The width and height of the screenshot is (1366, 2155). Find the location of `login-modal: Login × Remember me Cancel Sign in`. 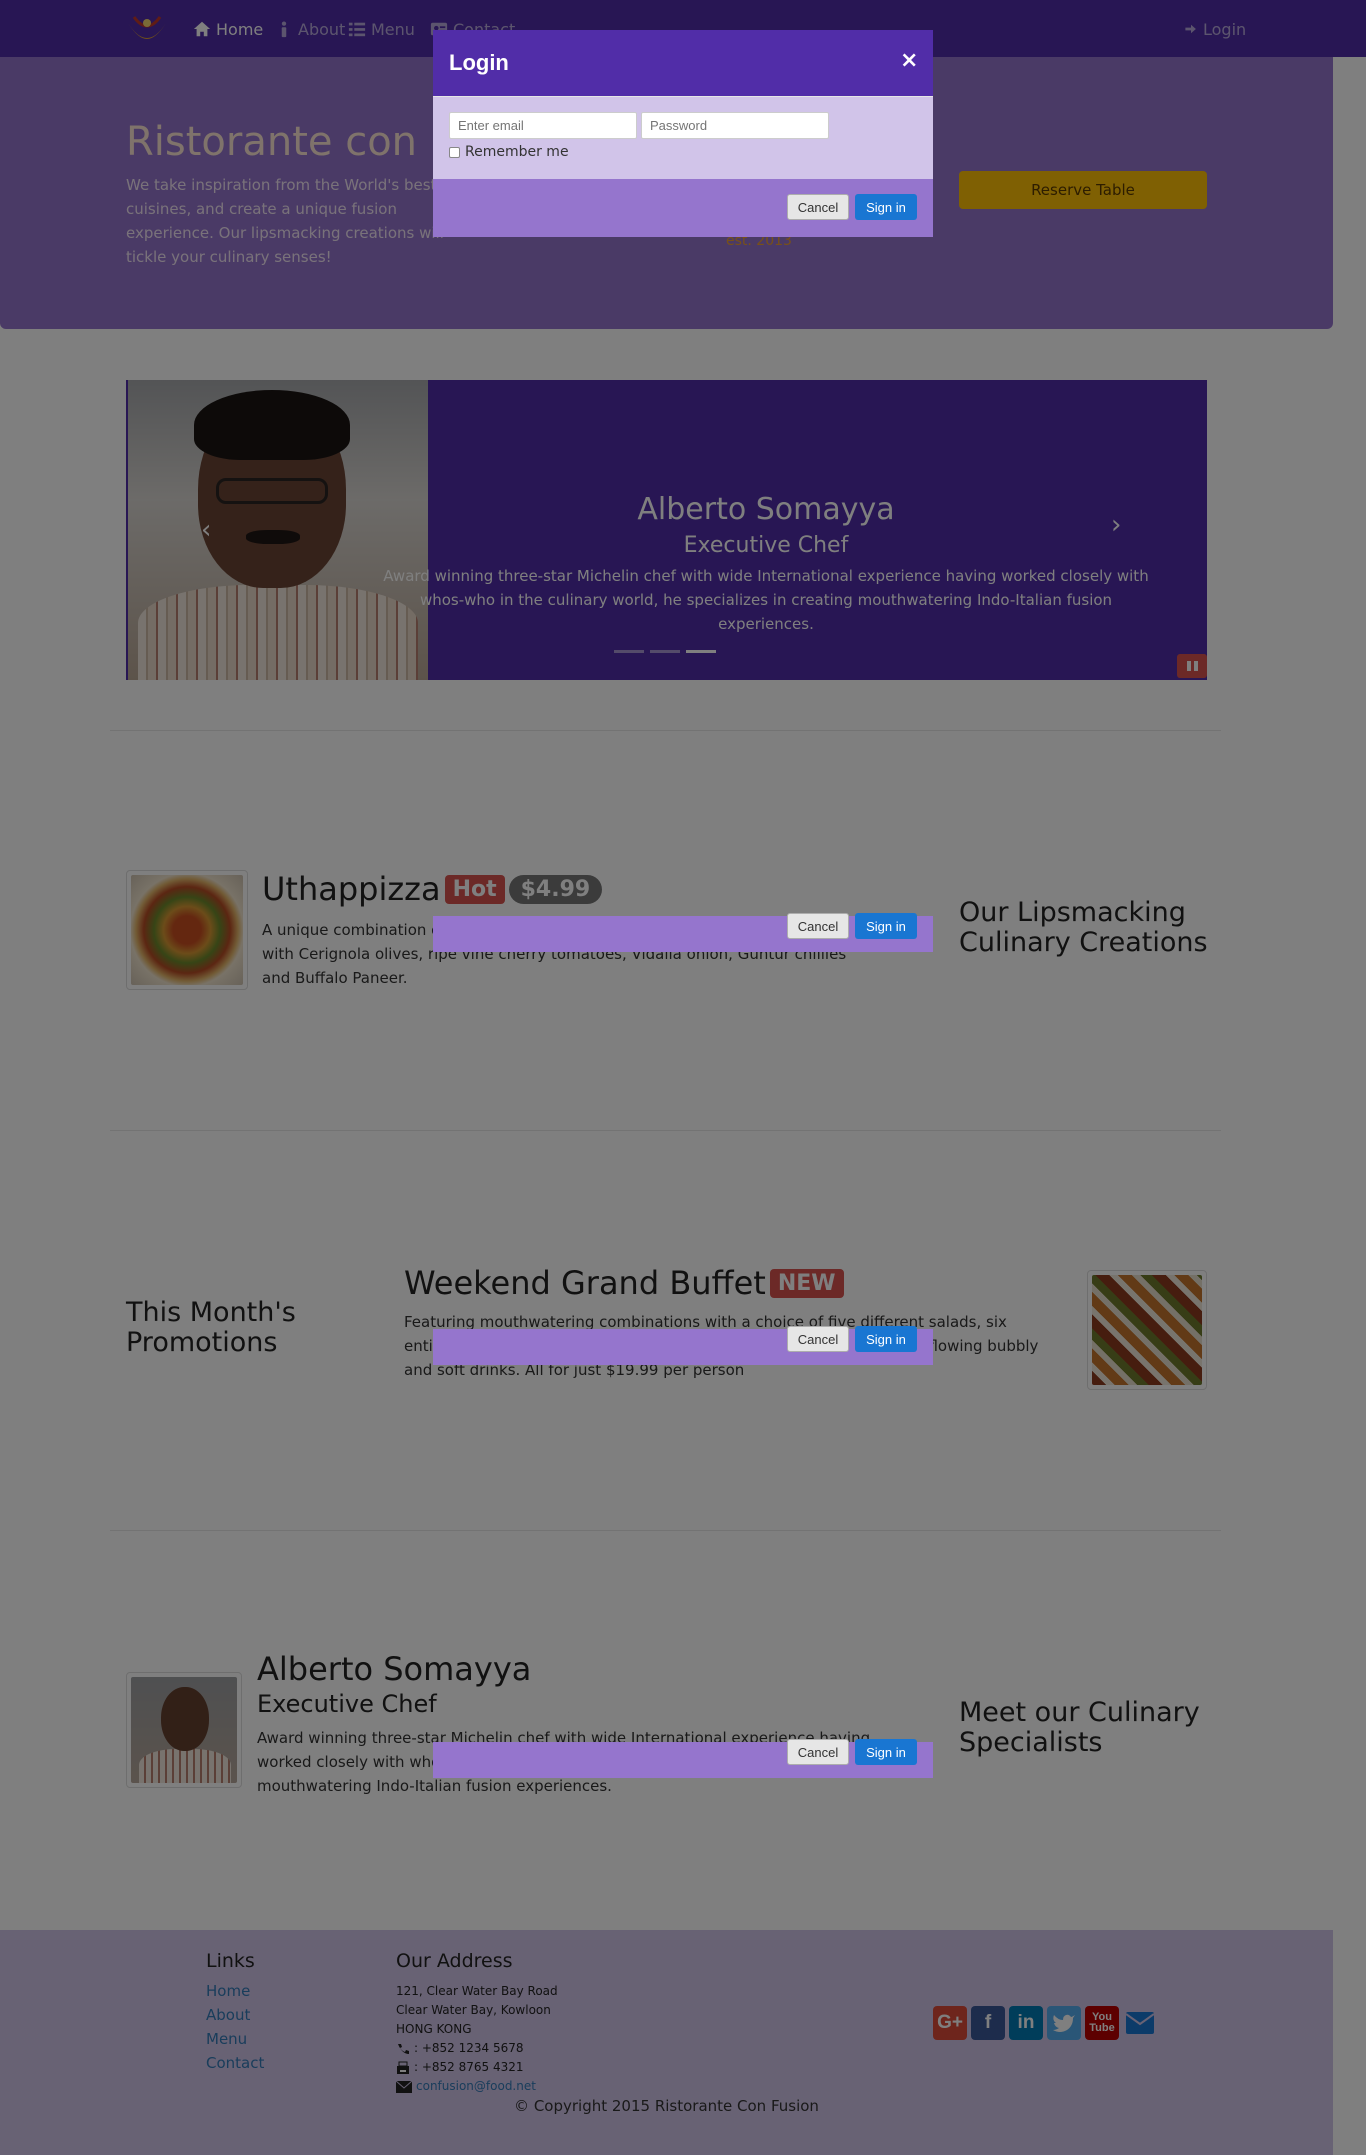

login-modal: Login × Remember me Cancel Sign in is located at coordinates (683, 133).